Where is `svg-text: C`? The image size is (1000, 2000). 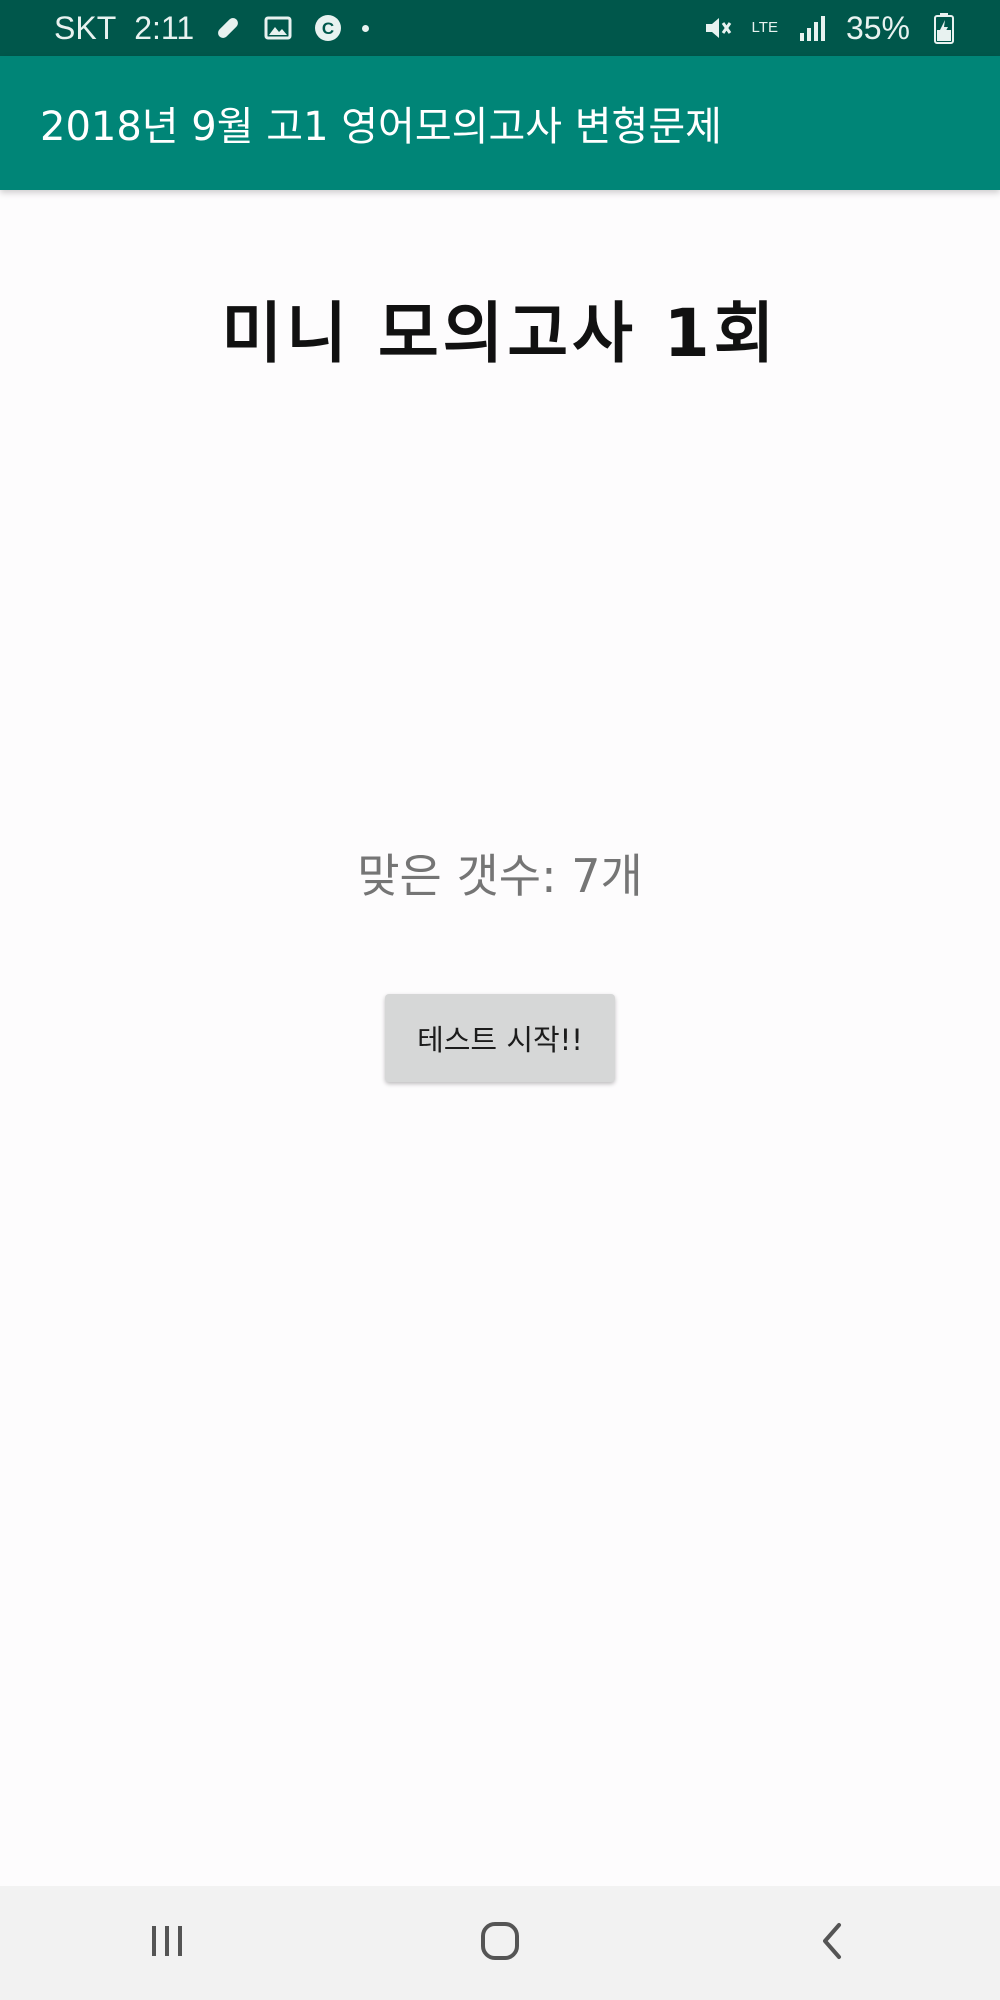
svg-text: C is located at coordinates (328, 28).